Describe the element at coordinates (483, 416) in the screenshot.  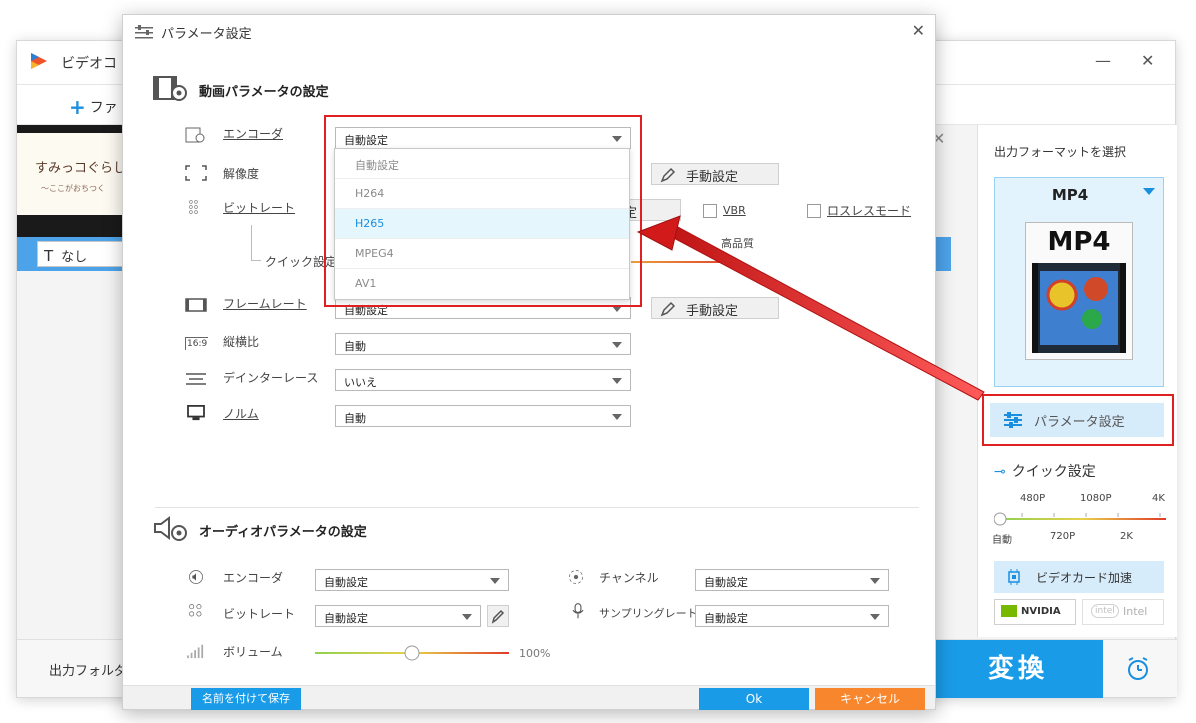
I see `norm-select: 自動` at that location.